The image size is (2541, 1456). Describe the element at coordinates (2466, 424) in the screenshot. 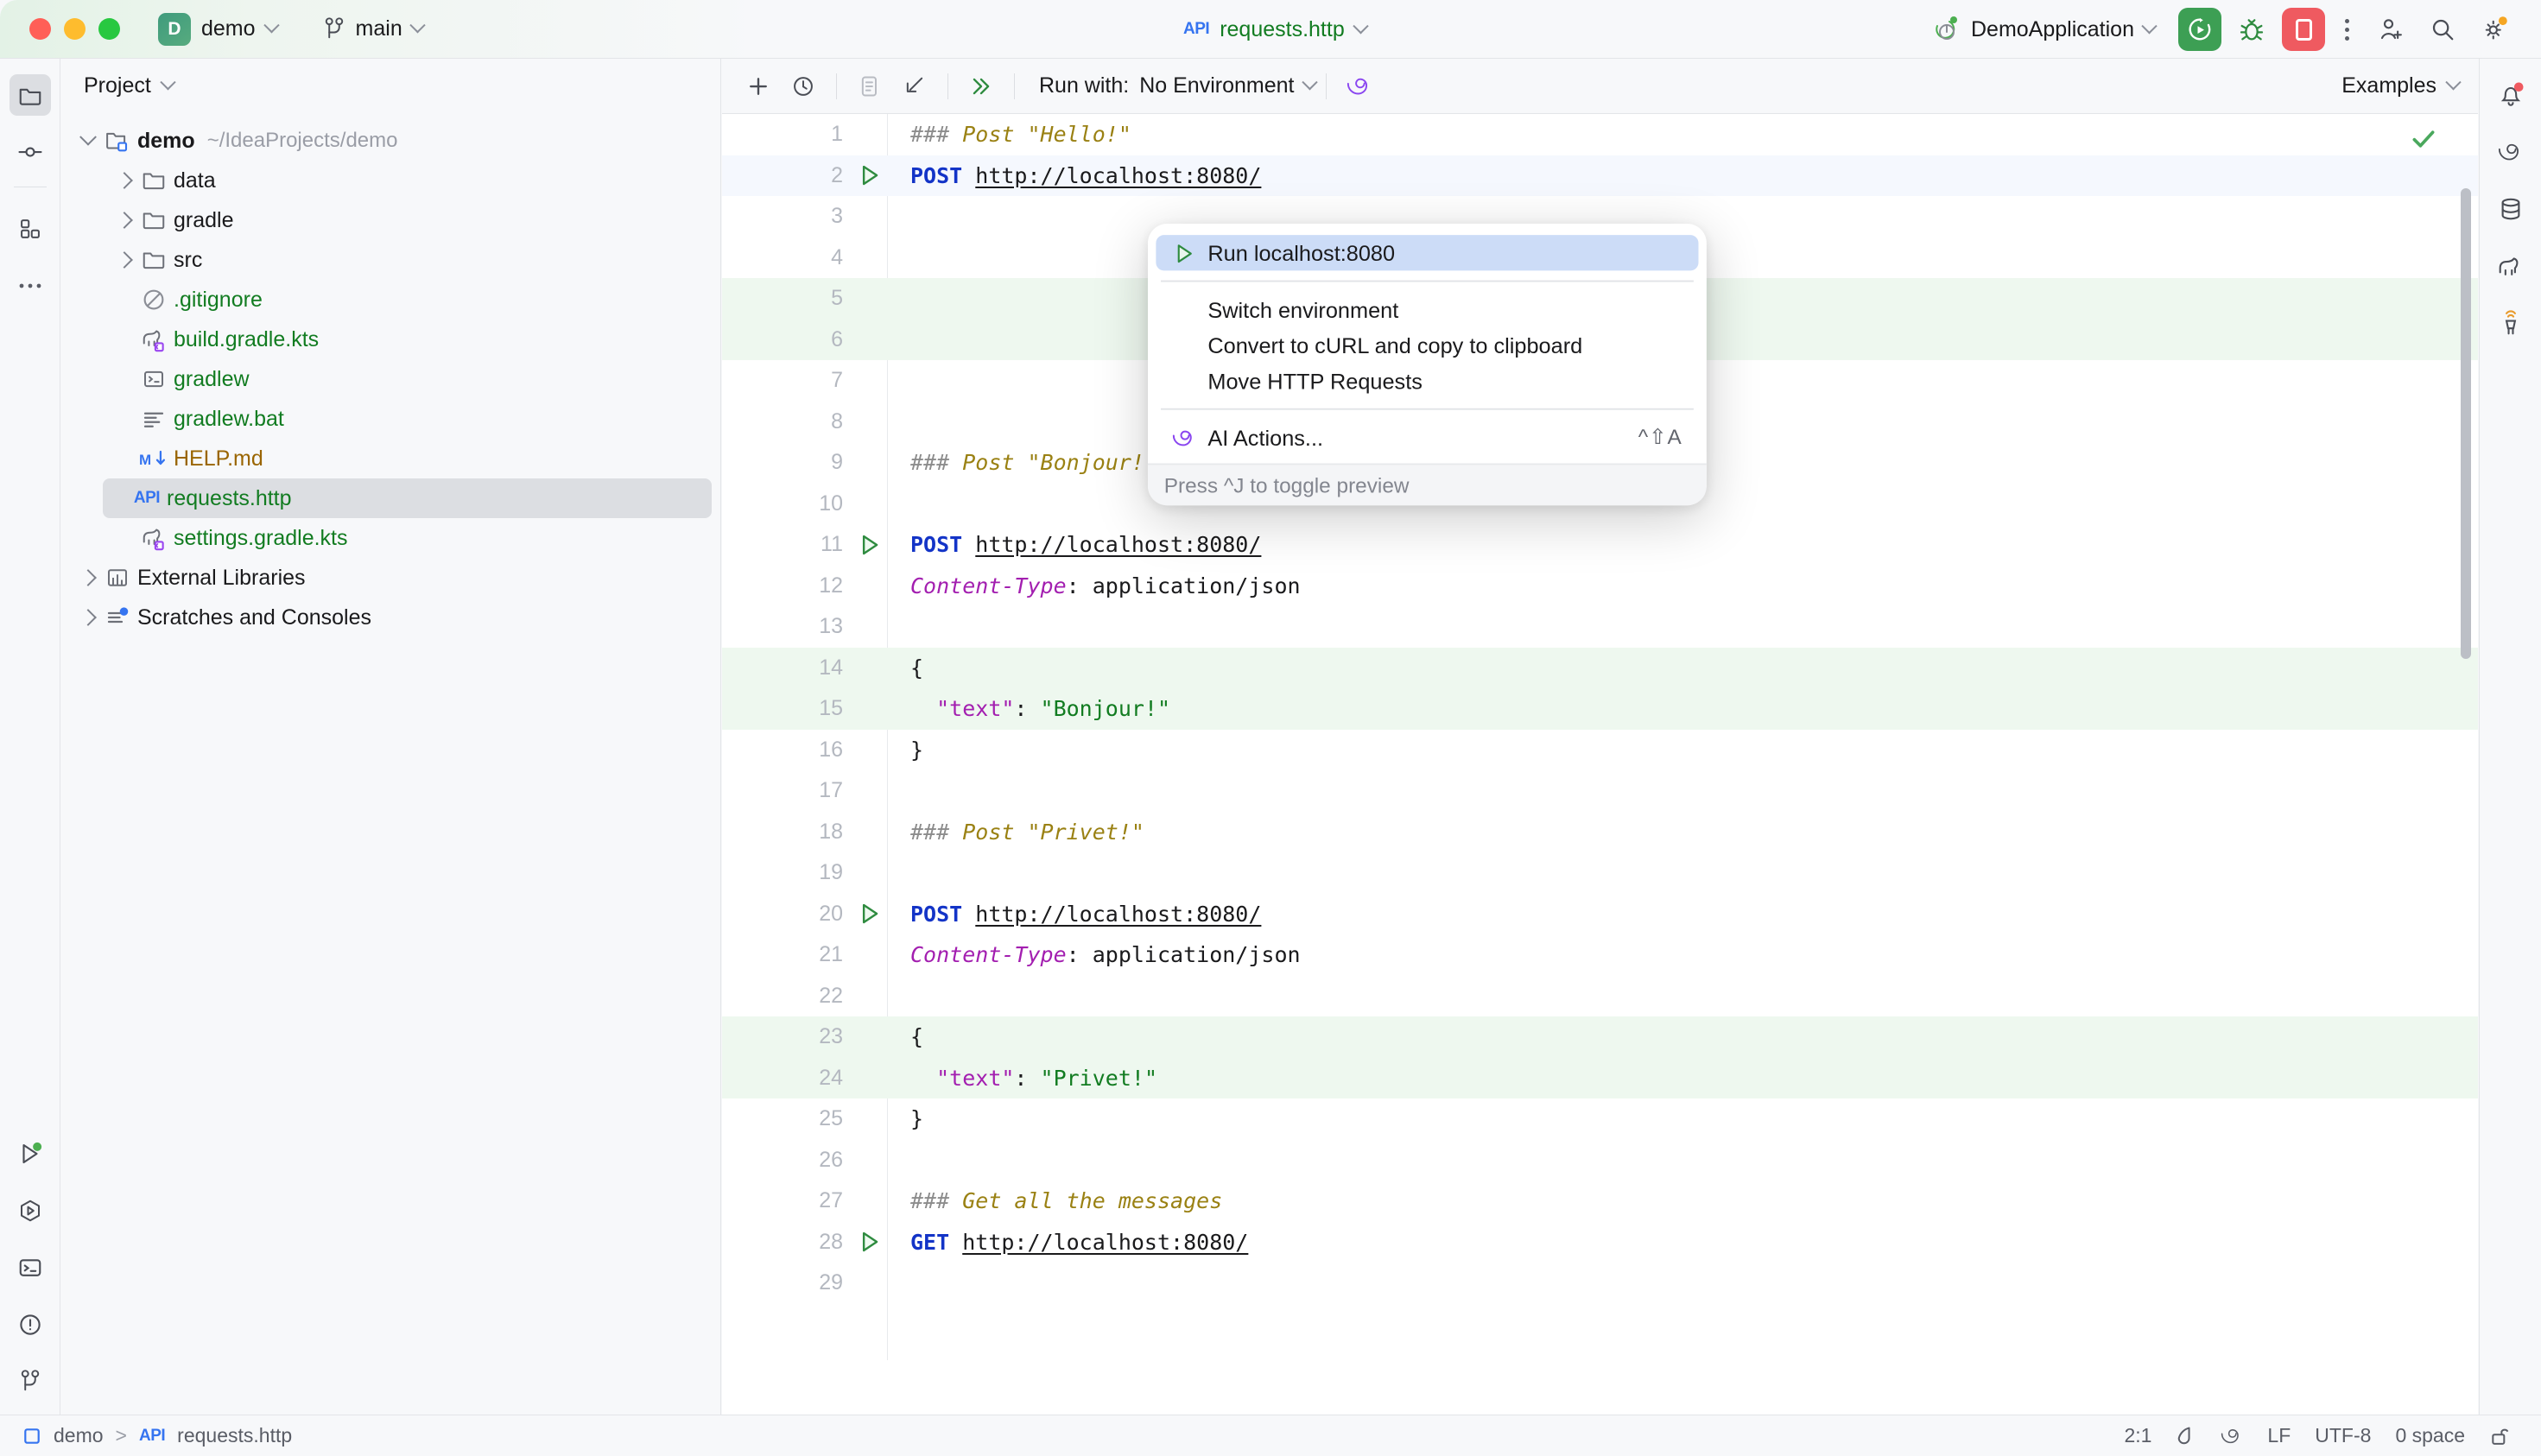

I see `editor-scrollbar` at that location.